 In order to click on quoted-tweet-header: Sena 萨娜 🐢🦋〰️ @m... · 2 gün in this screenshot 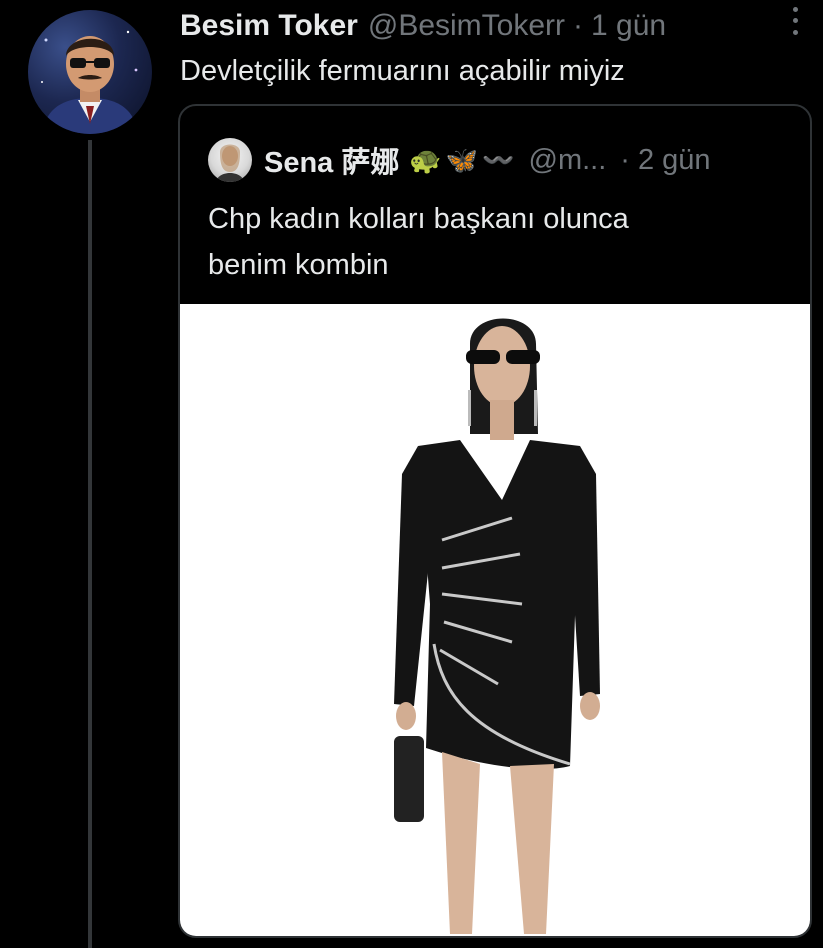, I will do `click(499, 160)`.